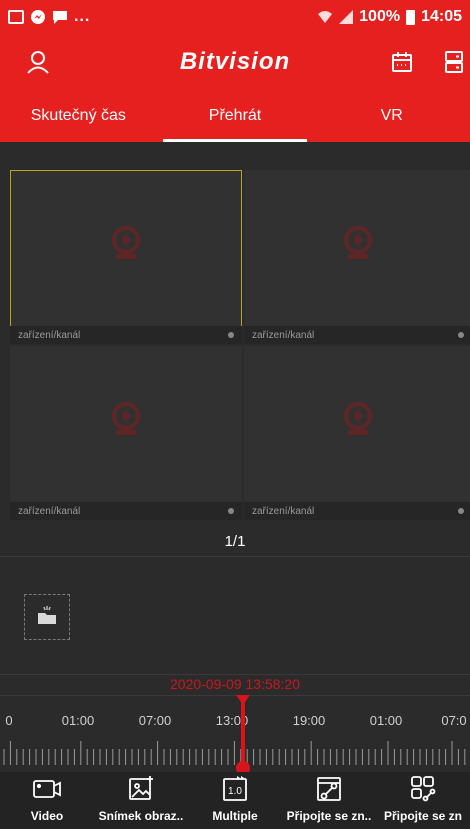  Describe the element at coordinates (329, 789) in the screenshot. I see `link-icon` at that location.